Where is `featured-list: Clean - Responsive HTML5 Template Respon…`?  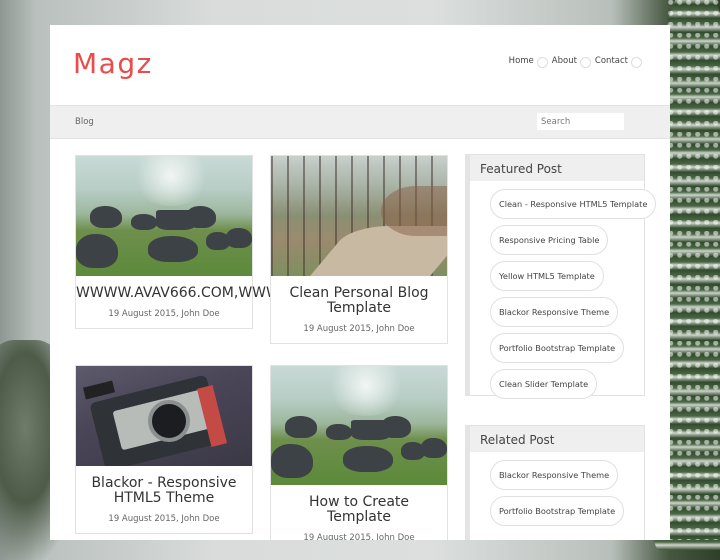 featured-list: Clean - Responsive HTML5 Template Respon… is located at coordinates (563, 293).